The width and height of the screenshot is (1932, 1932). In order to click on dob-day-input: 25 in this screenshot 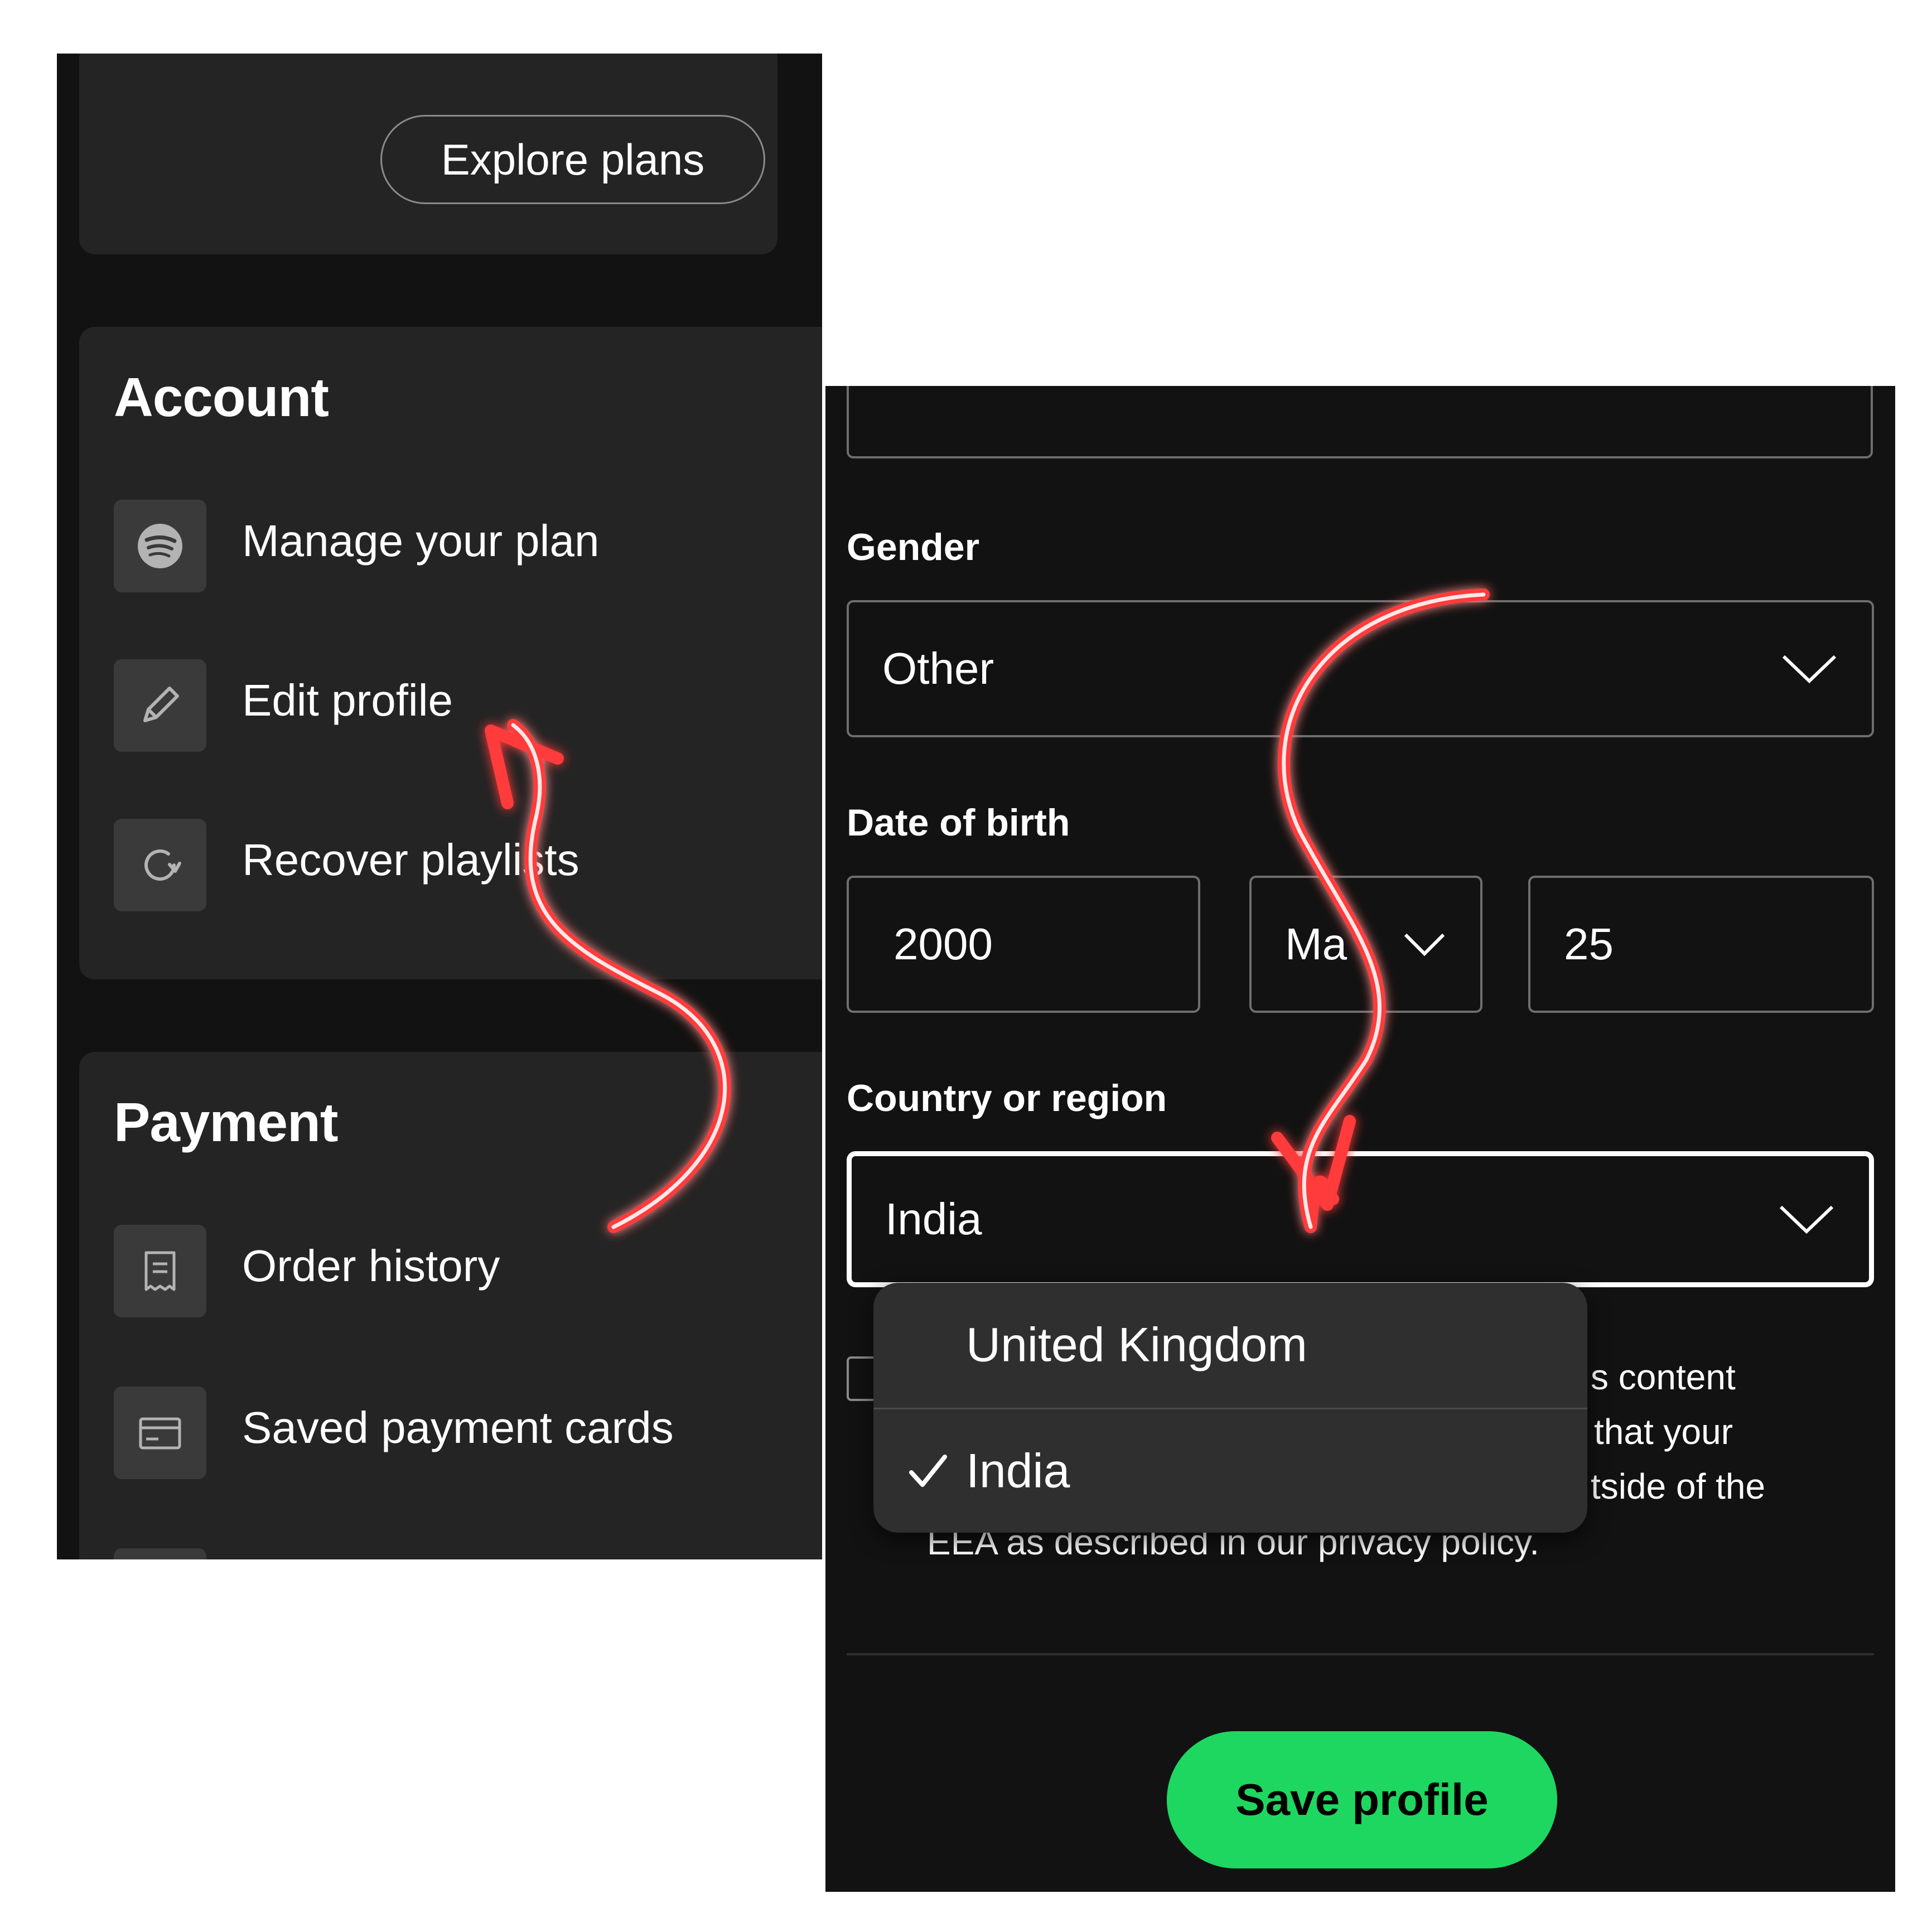, I will do `click(1701, 944)`.